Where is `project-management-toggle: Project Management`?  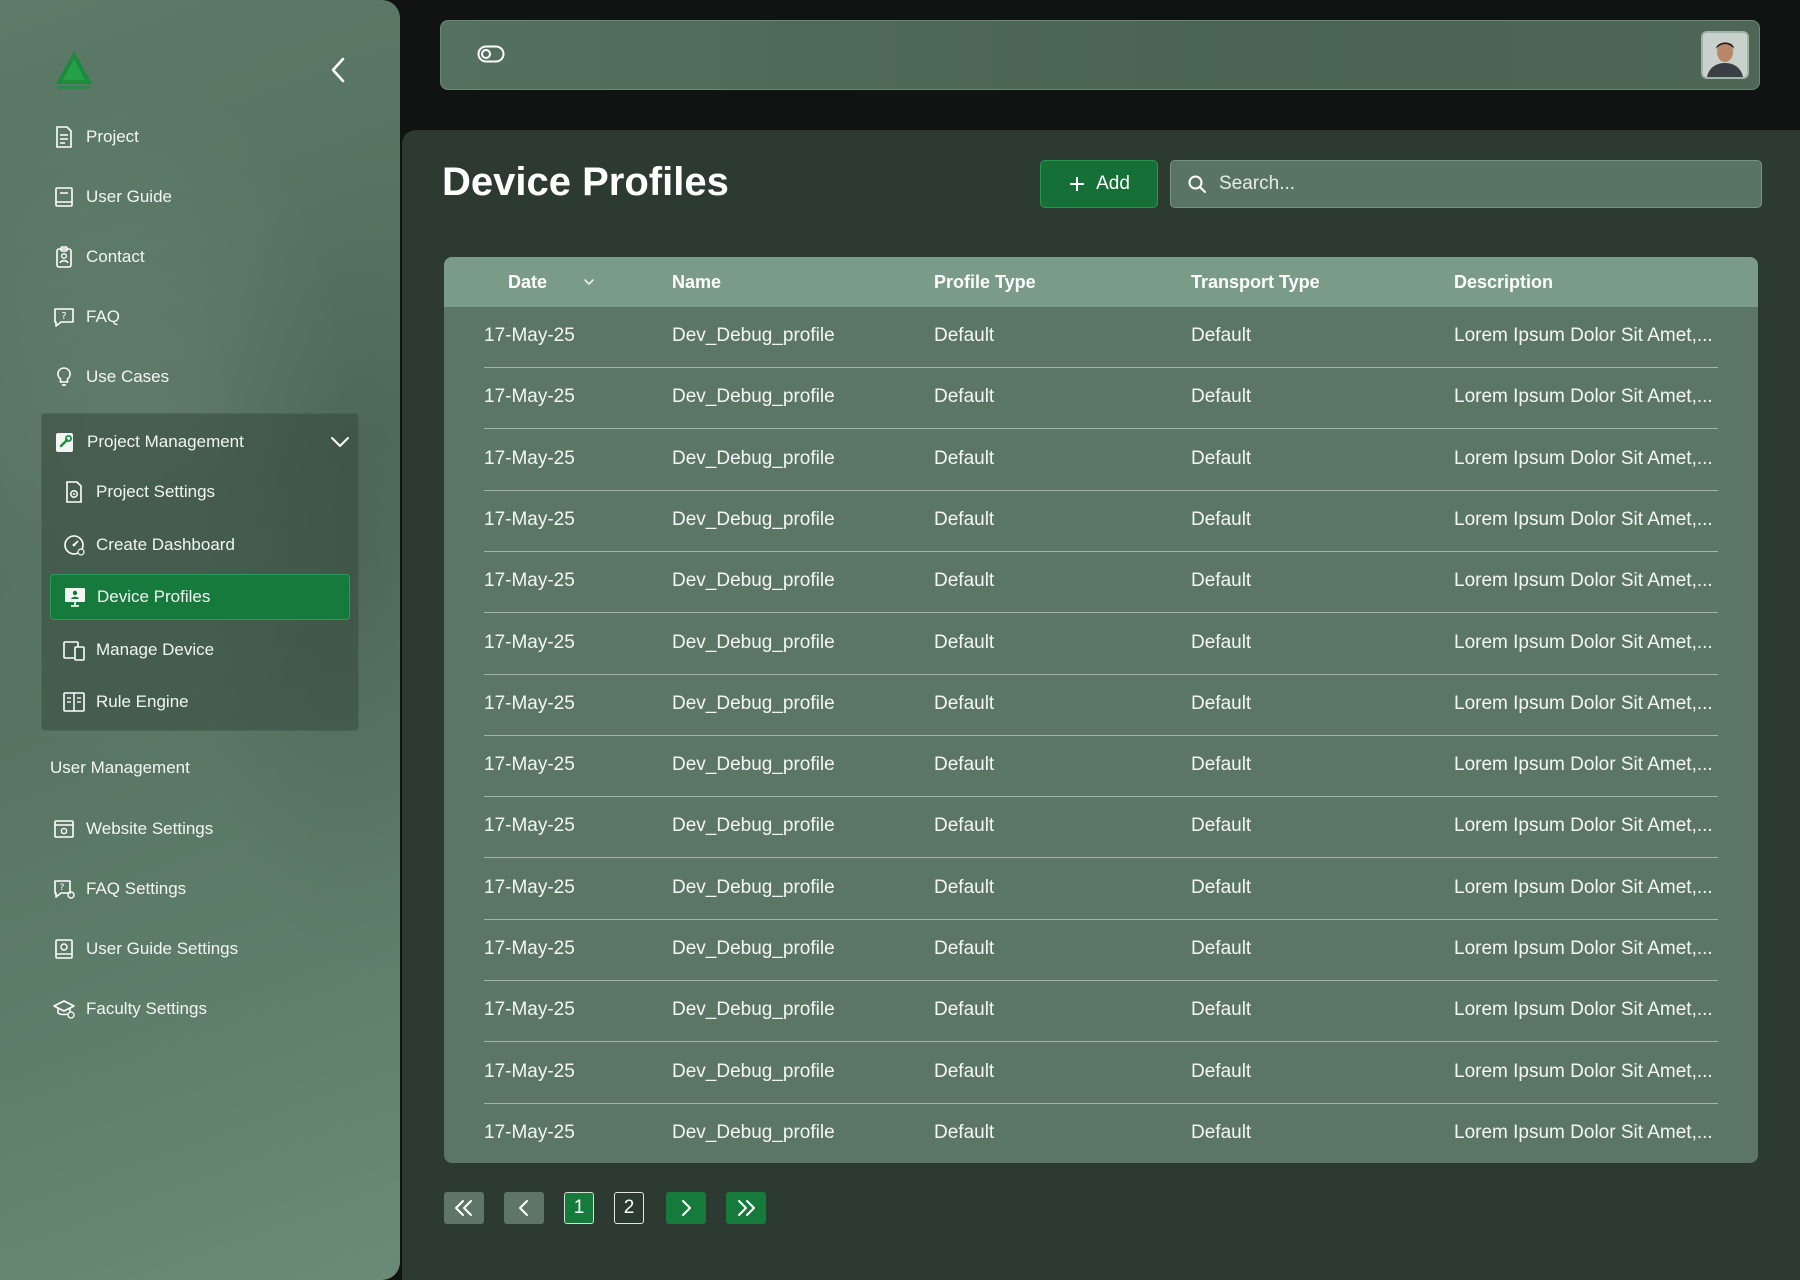 project-management-toggle: Project Management is located at coordinates (202, 442).